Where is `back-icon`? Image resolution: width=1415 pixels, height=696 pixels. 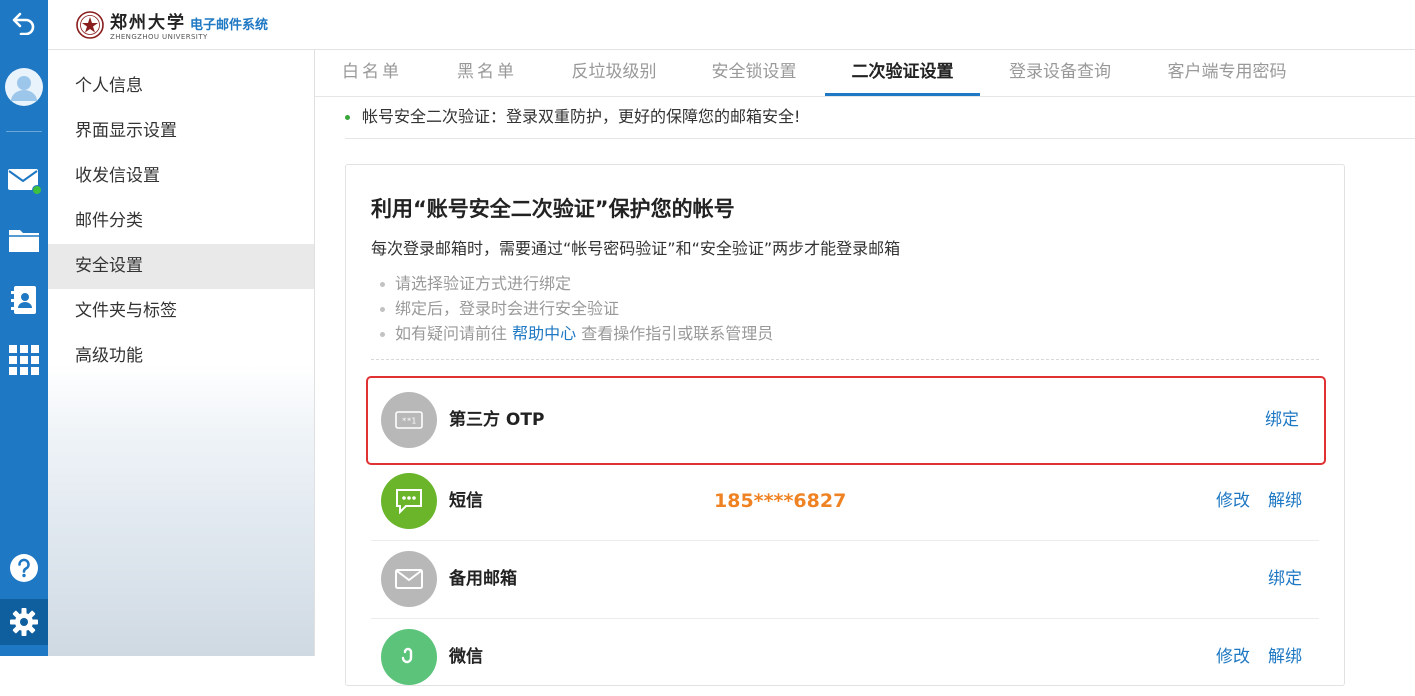 back-icon is located at coordinates (24, 22).